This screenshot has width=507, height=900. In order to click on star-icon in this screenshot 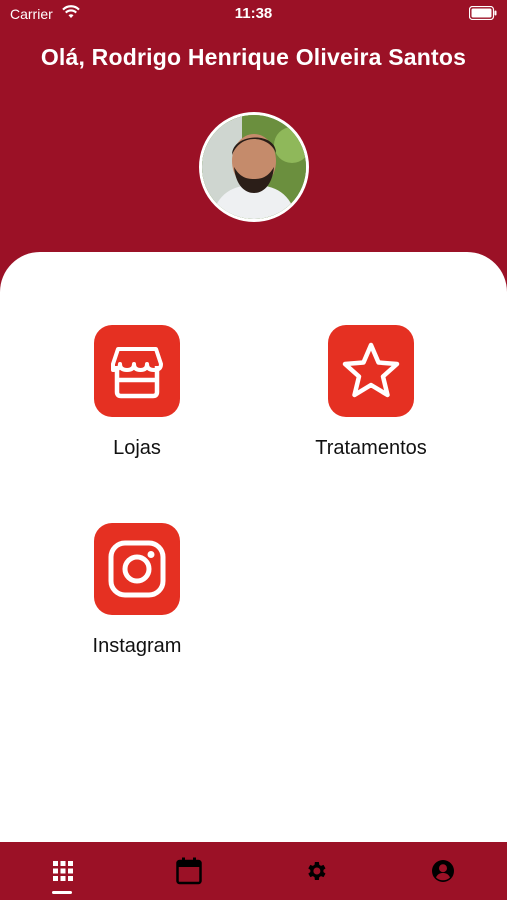, I will do `click(371, 371)`.